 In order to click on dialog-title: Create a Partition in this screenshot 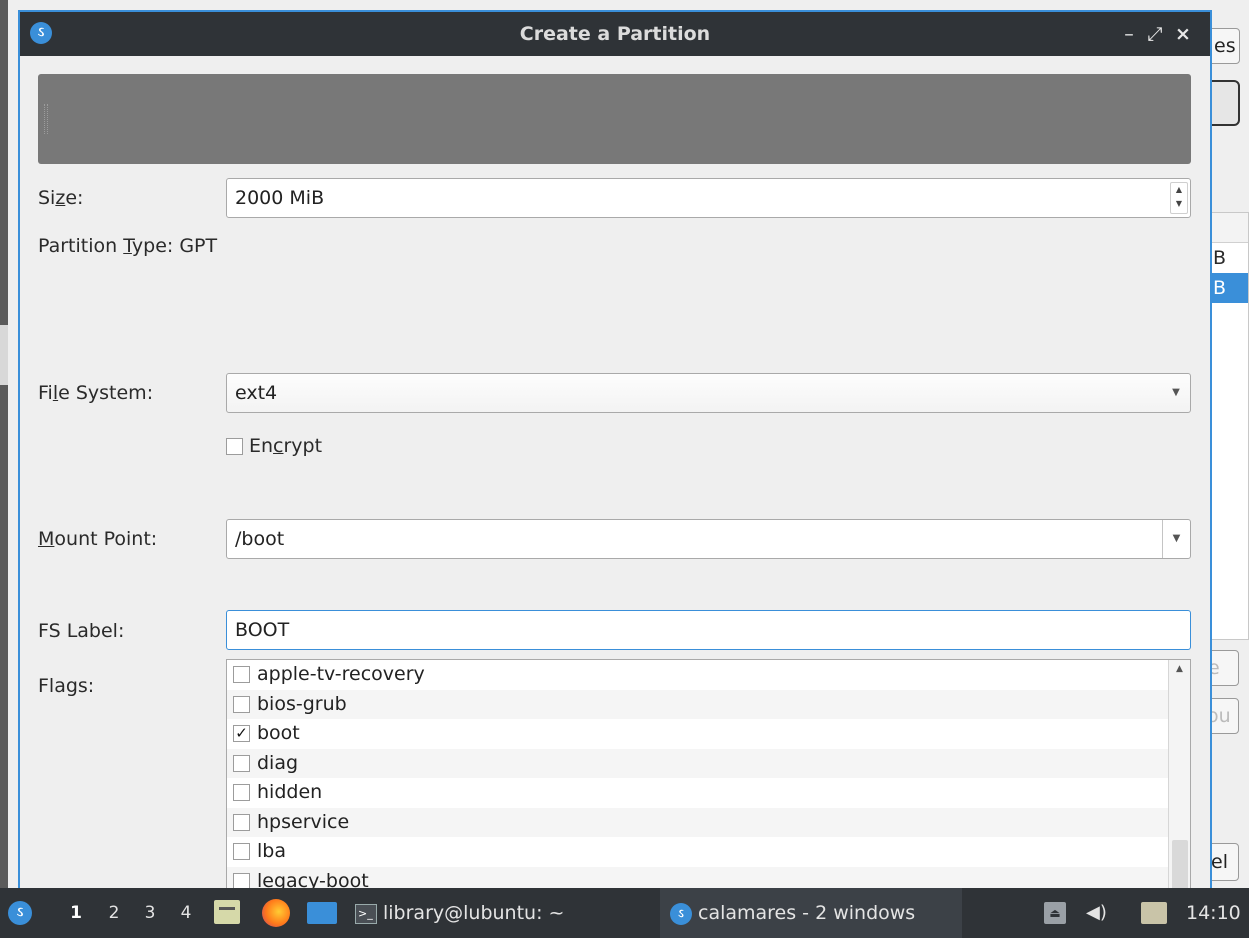, I will do `click(615, 34)`.